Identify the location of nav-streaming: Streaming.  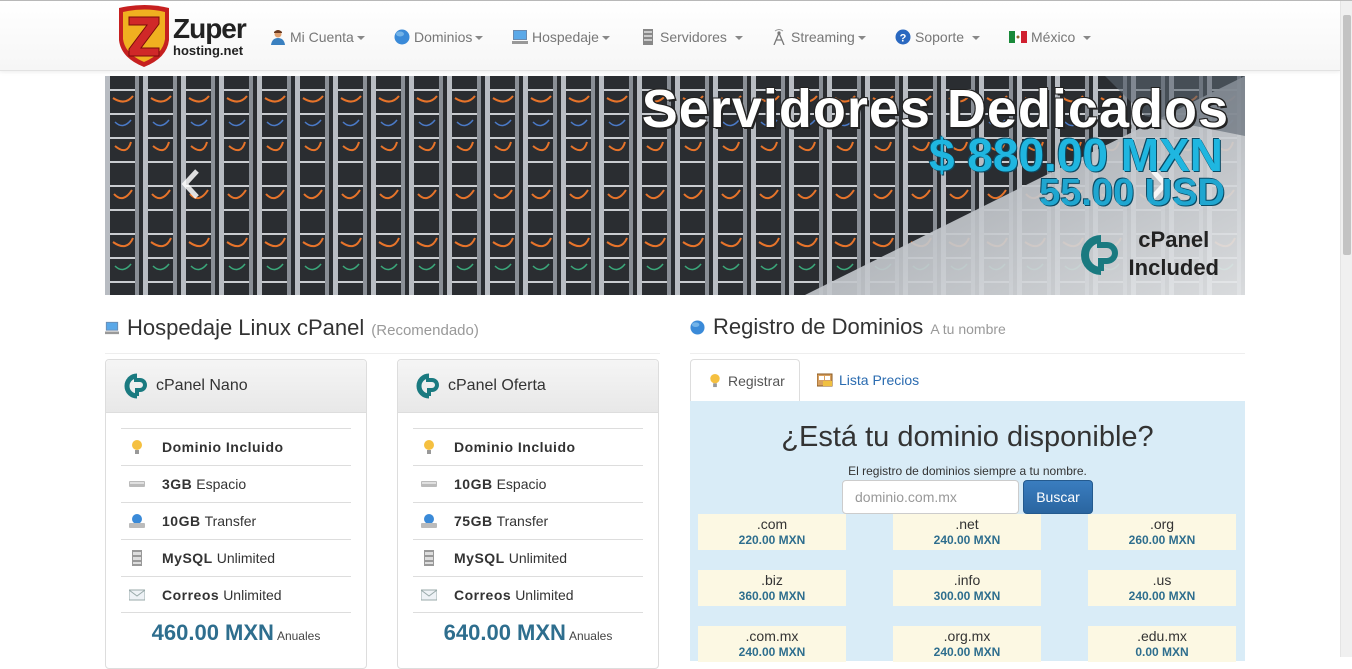
(818, 37).